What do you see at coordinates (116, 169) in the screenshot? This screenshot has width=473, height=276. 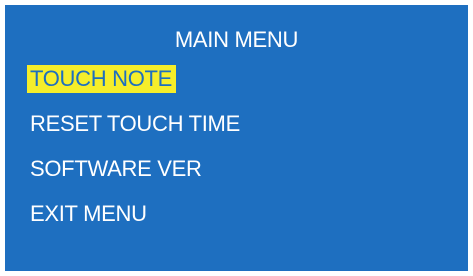 I see `menu-item-software-ver: SOFTWARE VER` at bounding box center [116, 169].